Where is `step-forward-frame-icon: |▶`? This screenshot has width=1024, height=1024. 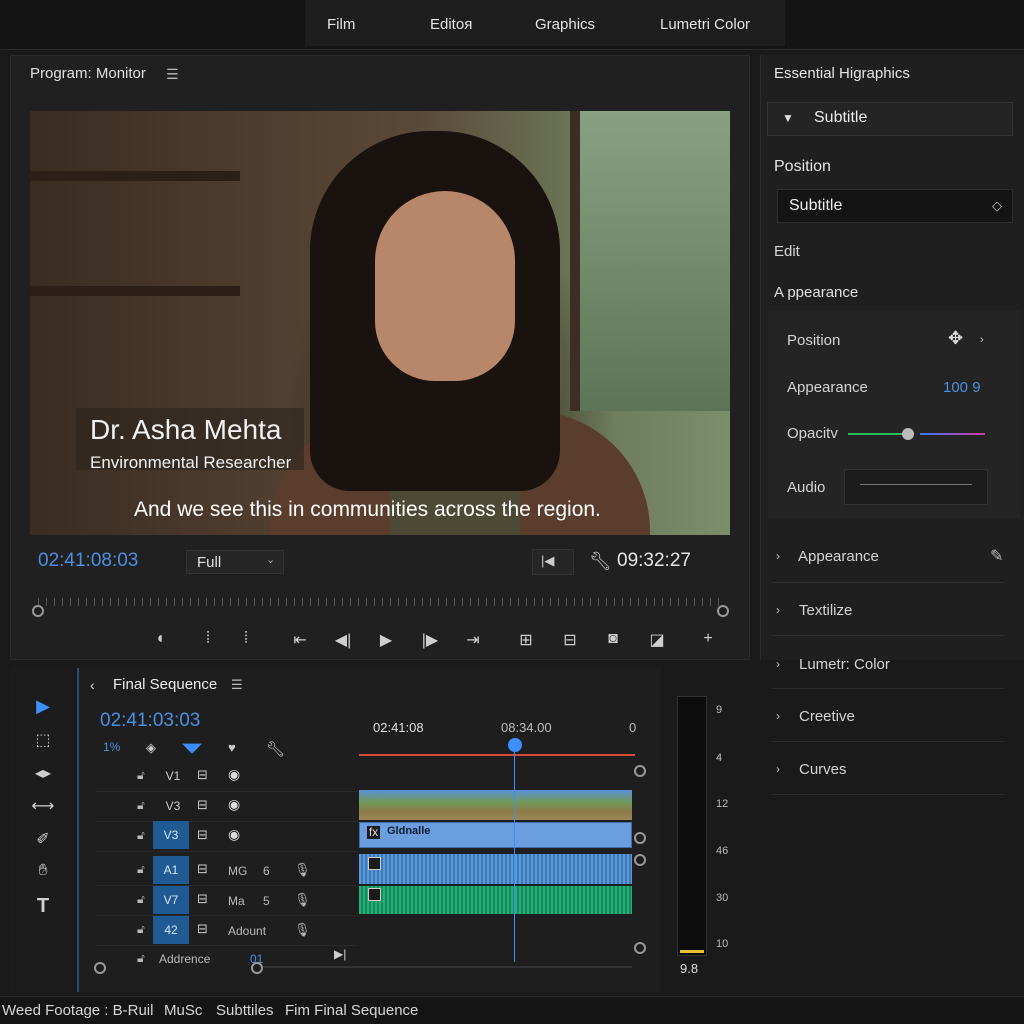
step-forward-frame-icon: |▶ is located at coordinates (430, 640).